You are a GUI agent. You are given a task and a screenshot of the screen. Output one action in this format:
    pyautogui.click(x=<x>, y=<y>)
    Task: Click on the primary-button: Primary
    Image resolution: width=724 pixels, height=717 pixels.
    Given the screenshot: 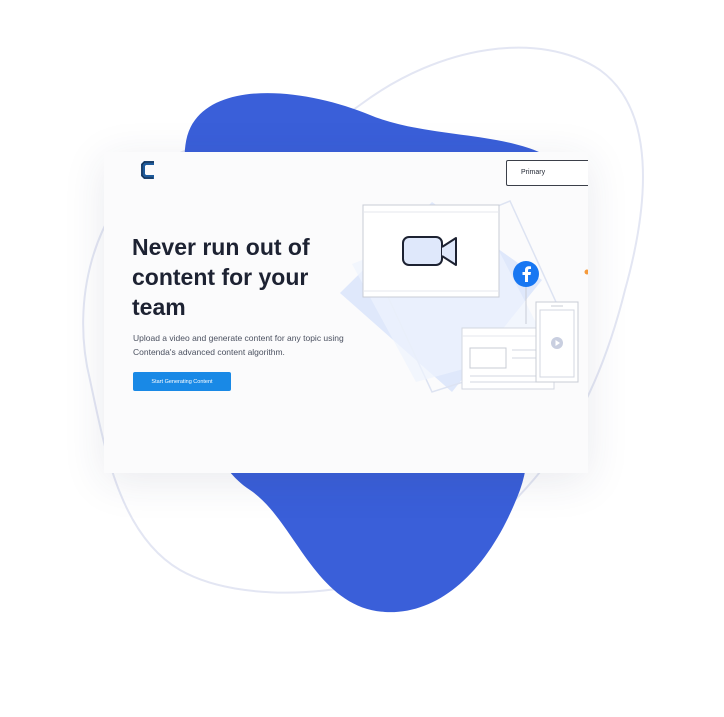 What is the action you would take?
    pyautogui.click(x=547, y=173)
    